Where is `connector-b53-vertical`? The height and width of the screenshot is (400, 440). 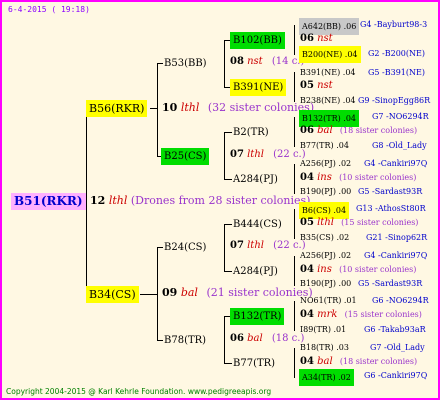
connector-b53-vertical is located at coordinates (224, 63).